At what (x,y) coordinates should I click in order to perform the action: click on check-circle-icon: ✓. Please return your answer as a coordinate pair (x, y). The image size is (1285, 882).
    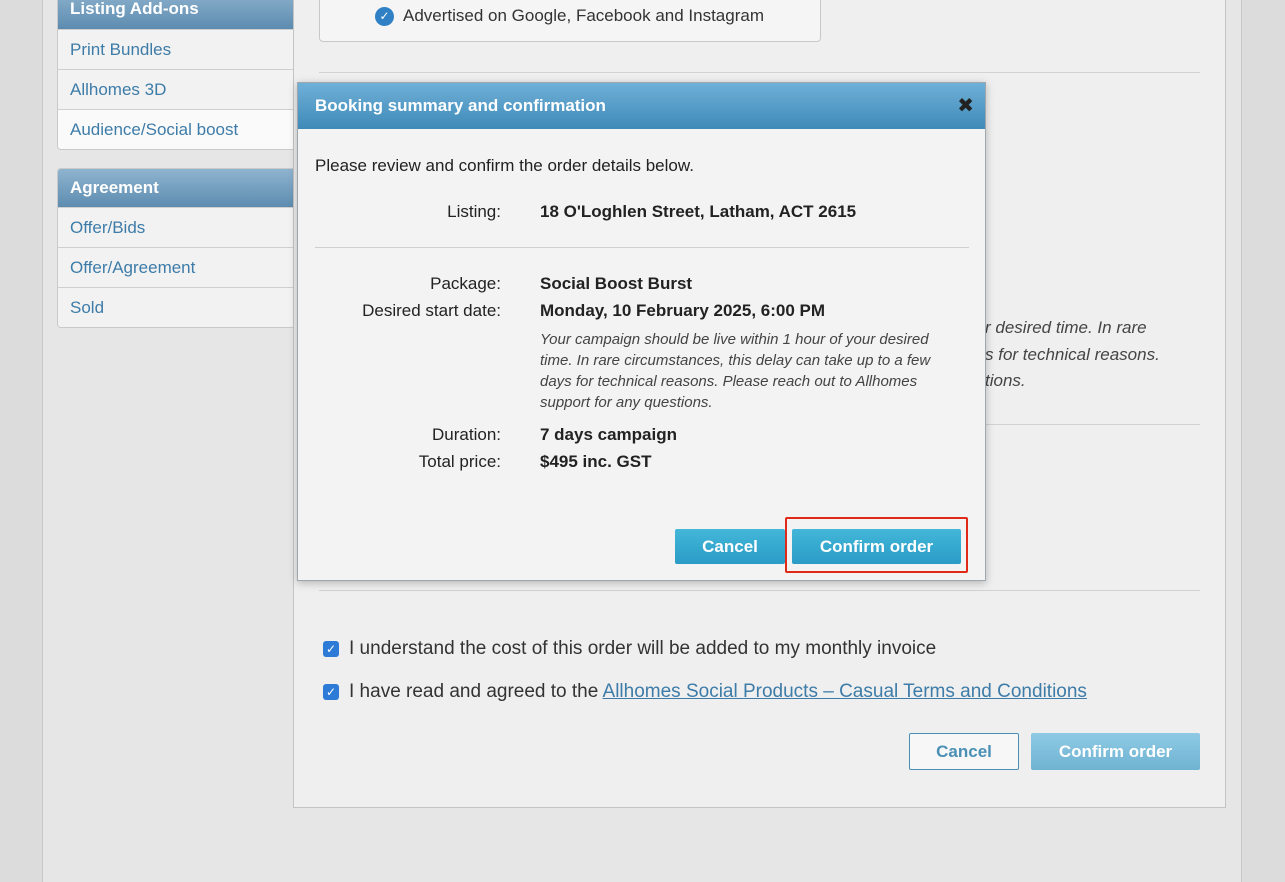
    Looking at the image, I should click on (384, 16).